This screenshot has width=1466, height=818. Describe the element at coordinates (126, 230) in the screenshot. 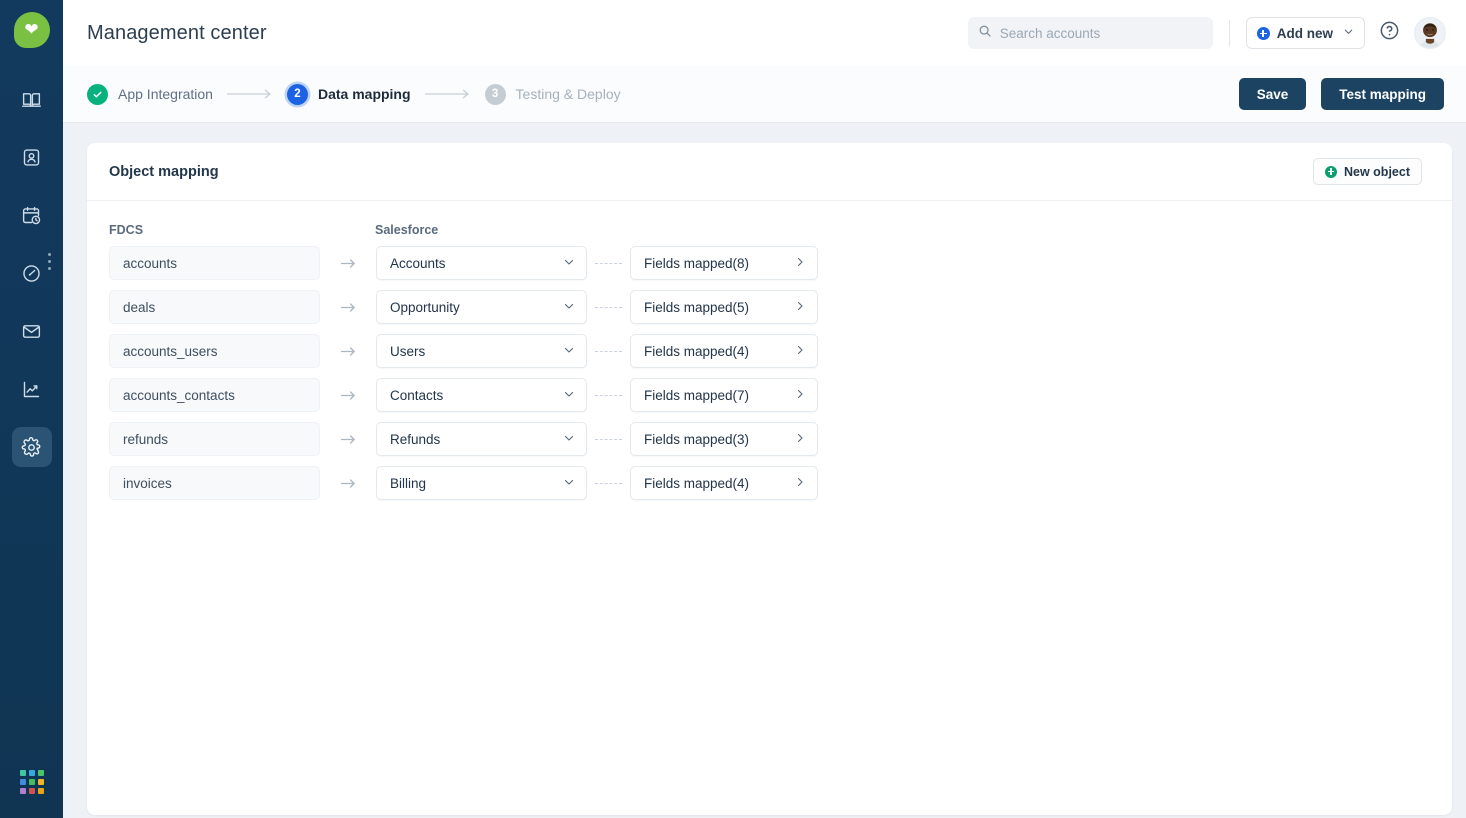

I see `column-header-source: FDCS` at that location.